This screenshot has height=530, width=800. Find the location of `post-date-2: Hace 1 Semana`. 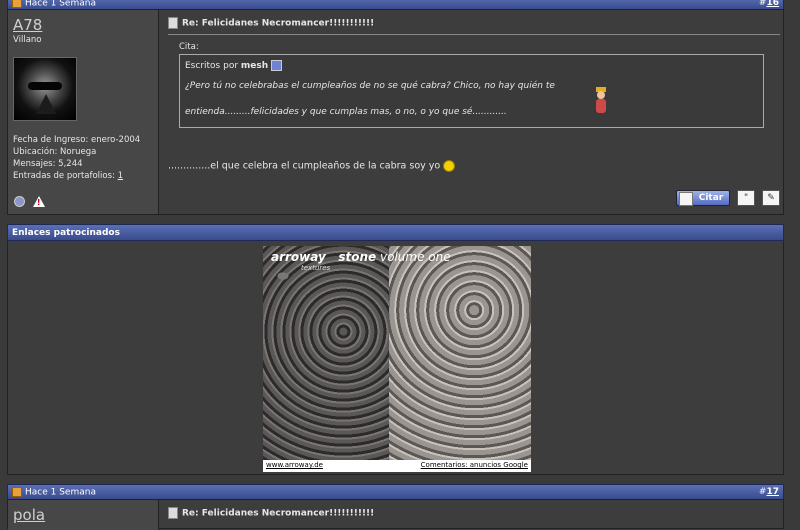

post-date-2: Hace 1 Semana is located at coordinates (54, 492).